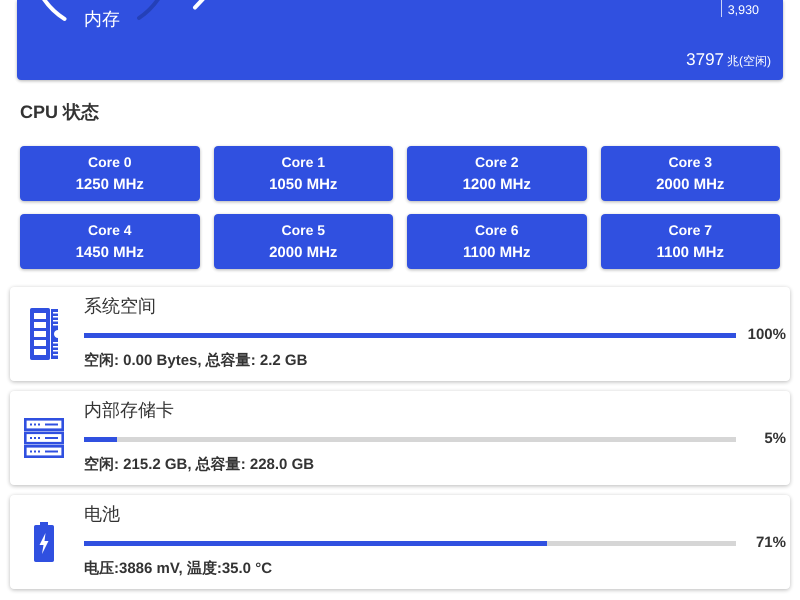 The image size is (800, 600). What do you see at coordinates (690, 162) in the screenshot?
I see `core-name: Core 3` at bounding box center [690, 162].